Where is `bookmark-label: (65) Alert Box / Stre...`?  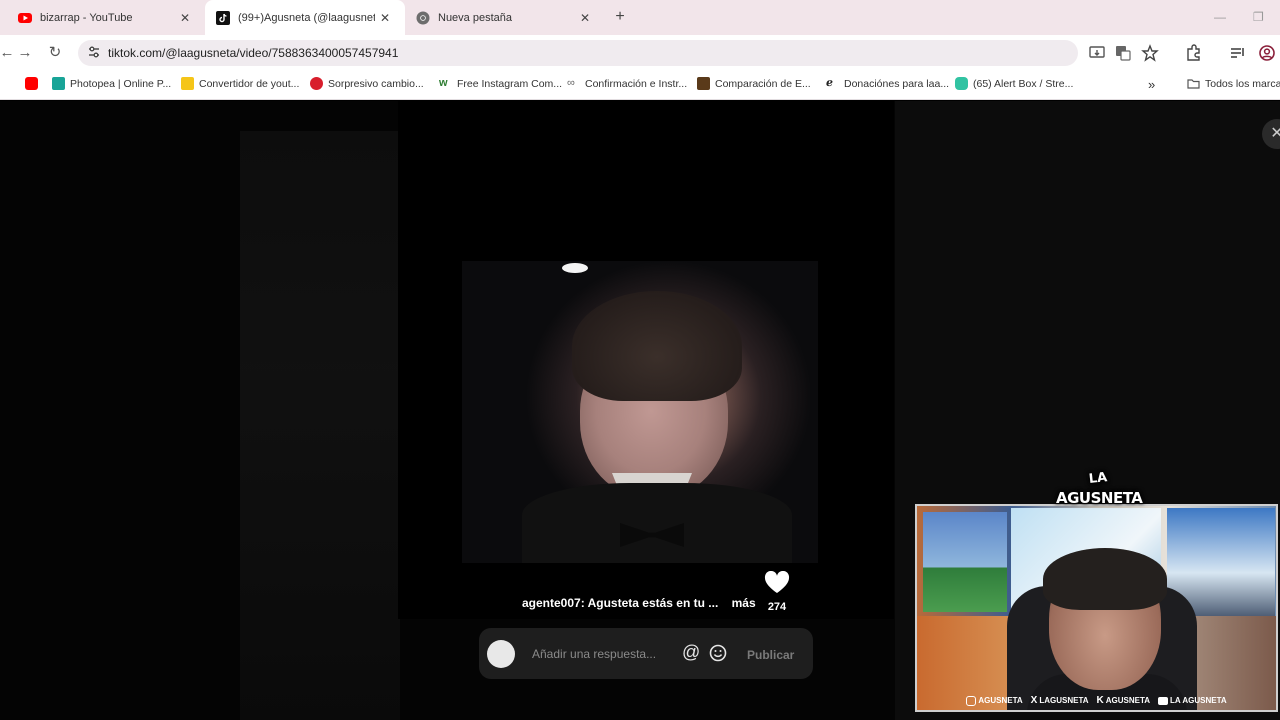 bookmark-label: (65) Alert Box / Stre... is located at coordinates (1023, 83).